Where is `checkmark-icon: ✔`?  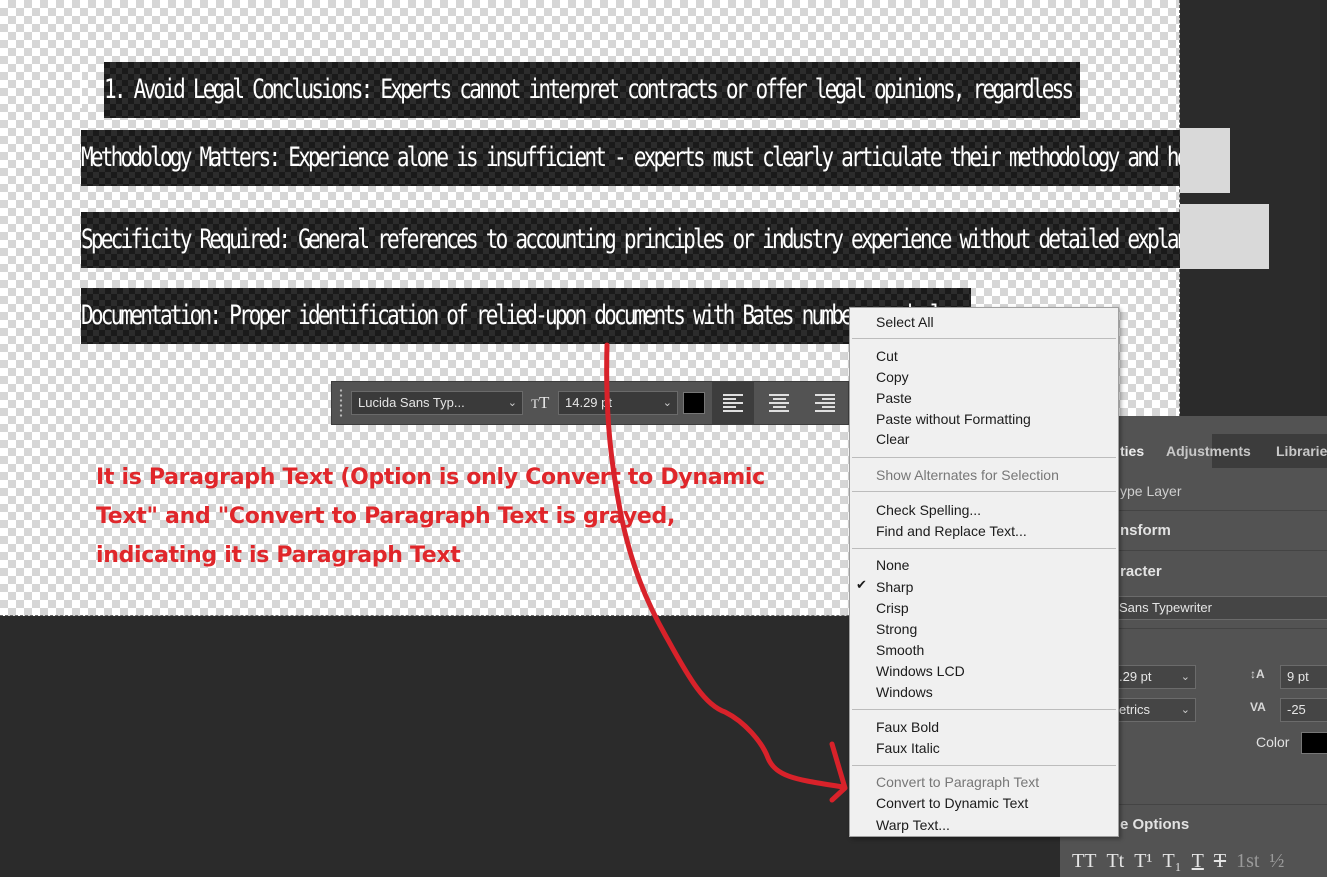 checkmark-icon: ✔ is located at coordinates (861, 585).